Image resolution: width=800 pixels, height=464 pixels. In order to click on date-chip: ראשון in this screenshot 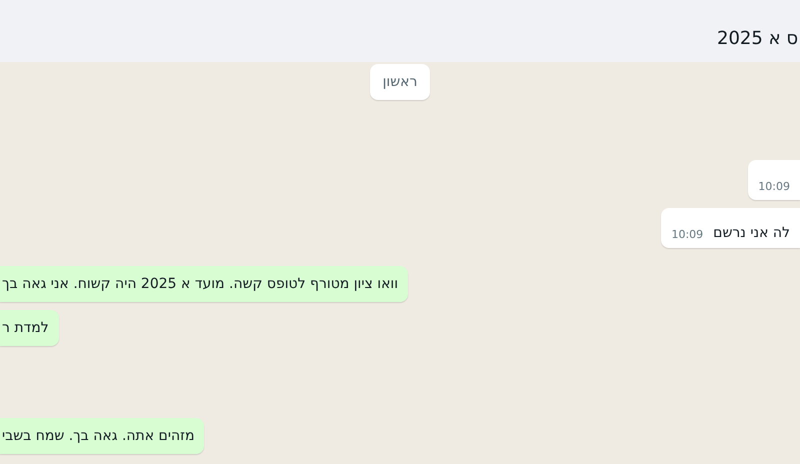, I will do `click(400, 82)`.